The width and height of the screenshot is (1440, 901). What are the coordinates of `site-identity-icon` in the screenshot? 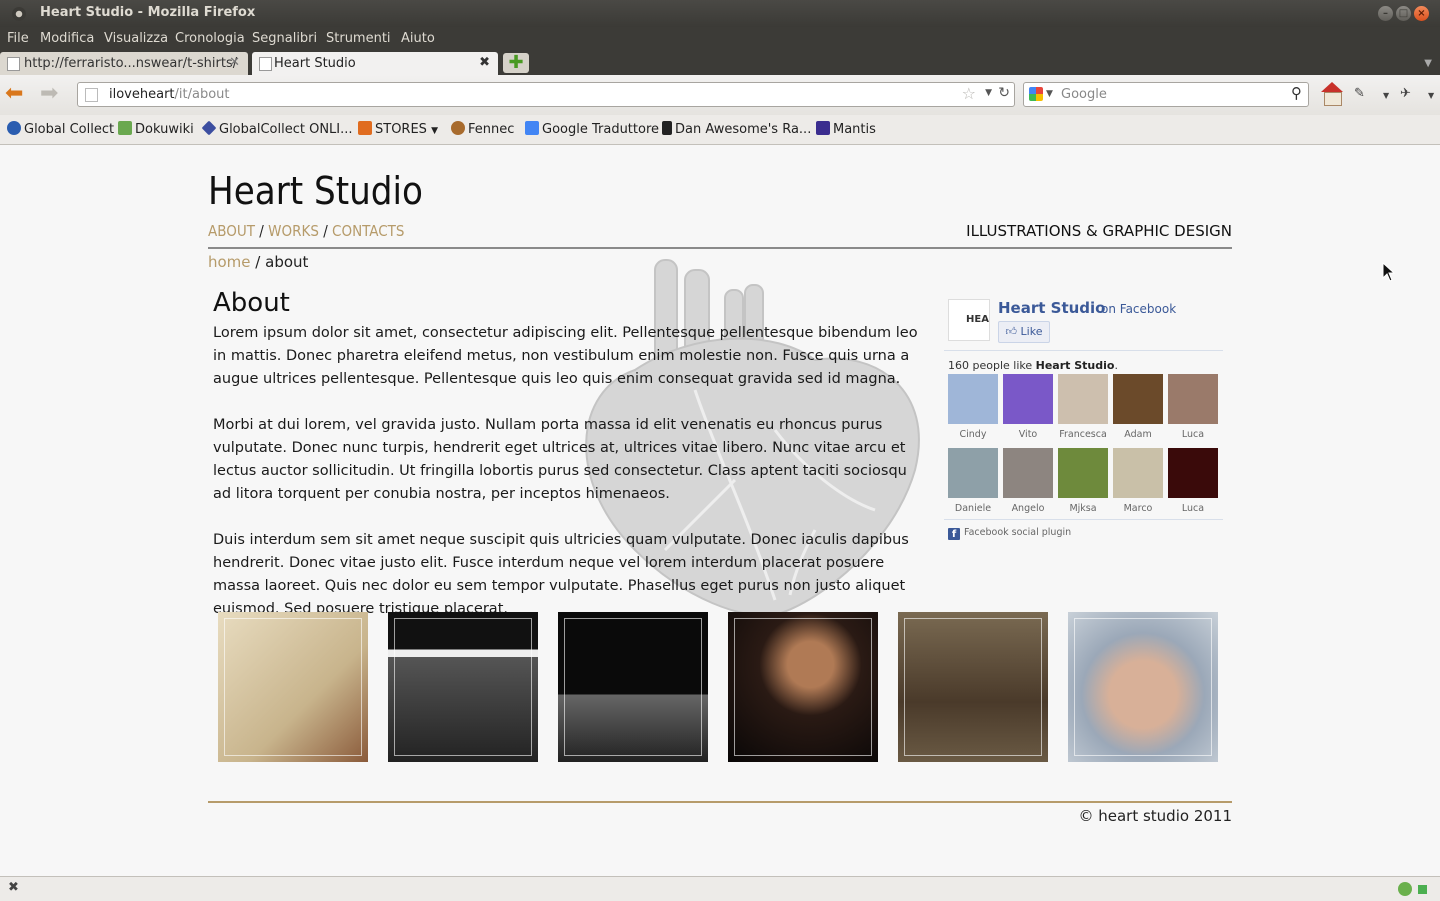 It's located at (91, 95).